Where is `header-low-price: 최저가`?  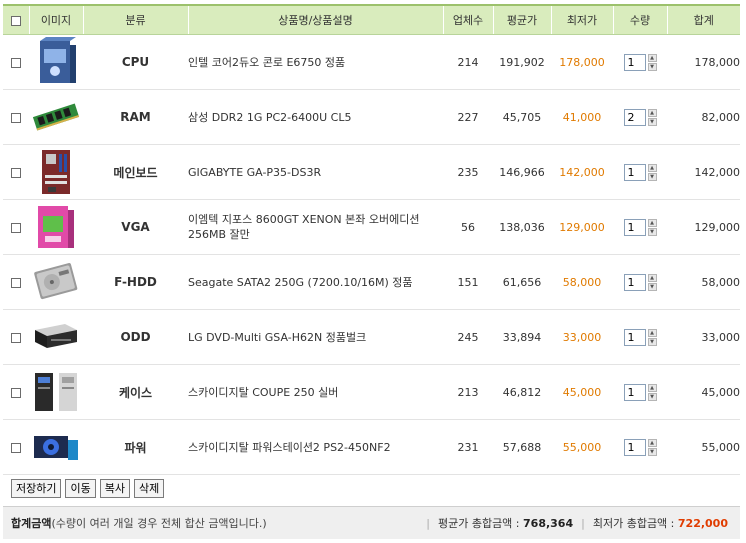
header-low-price: 최저가 is located at coordinates (581, 19).